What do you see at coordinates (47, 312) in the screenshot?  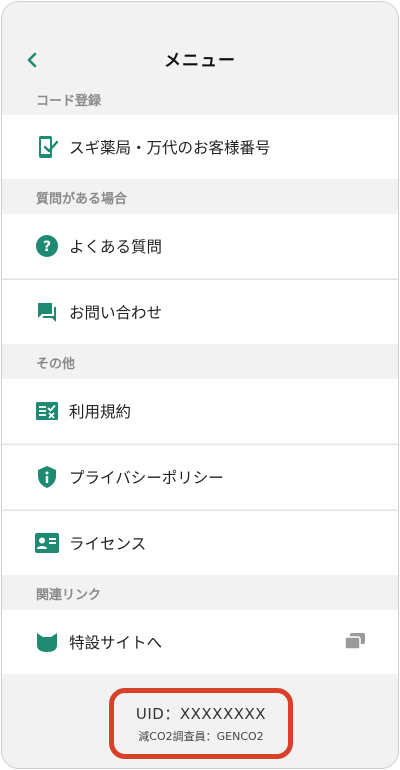 I see `chat-bubble-icon` at bounding box center [47, 312].